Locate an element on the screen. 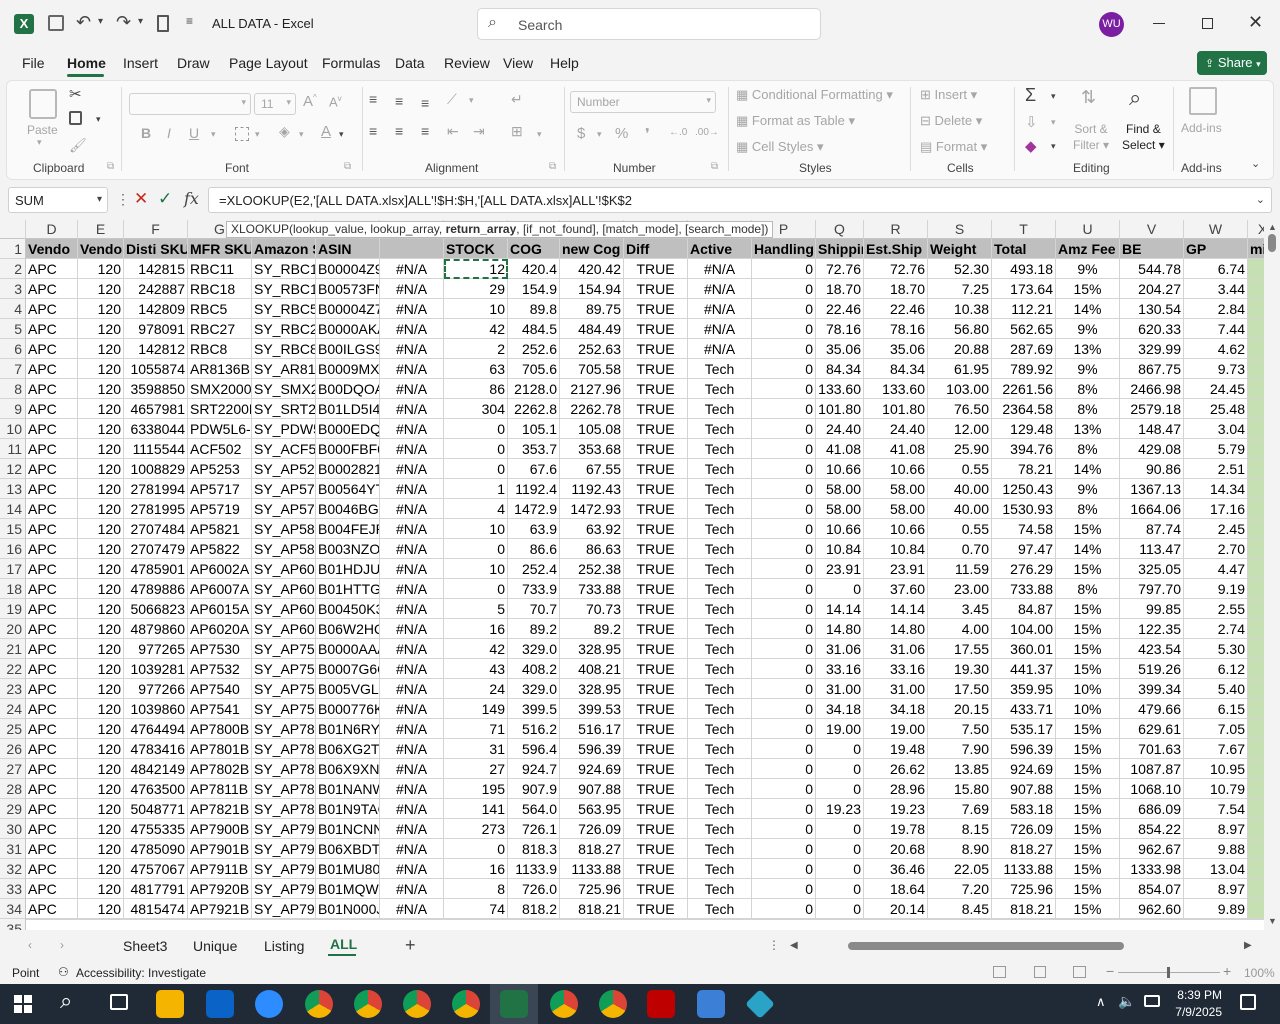 The height and width of the screenshot is (1024, 1280). table-cell: 89.75 is located at coordinates (592, 309).